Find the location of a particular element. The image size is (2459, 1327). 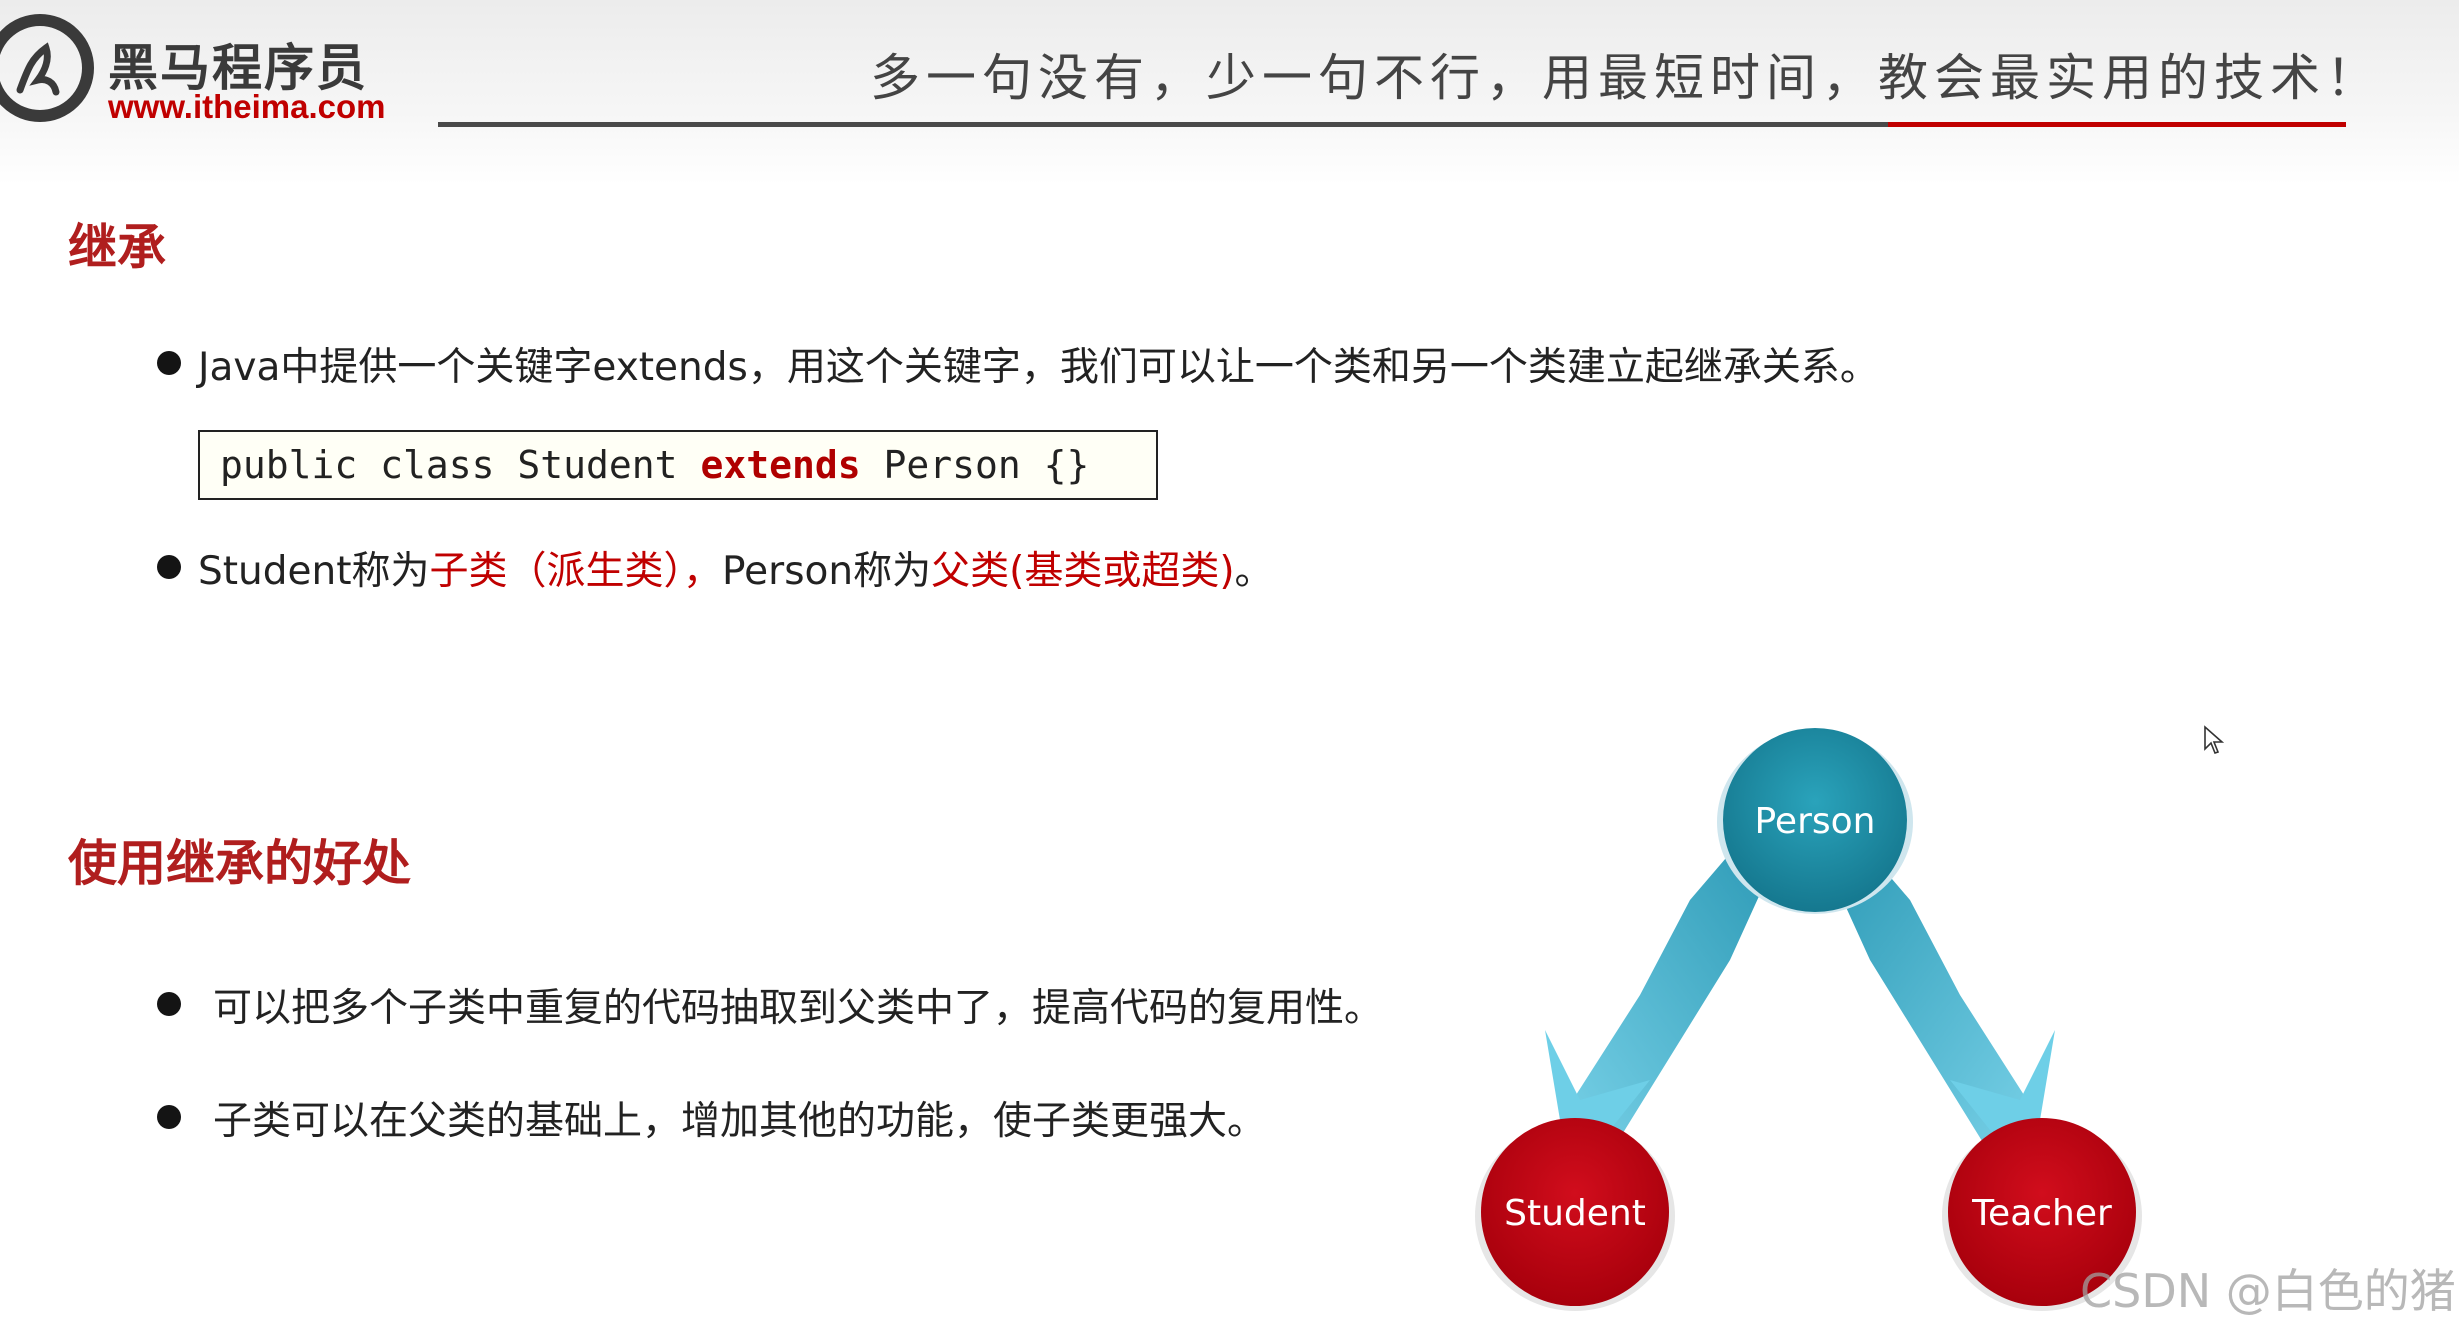

header-slogan: 多一句没有，少一句不行，用最短时间，教会最实用的技术！ is located at coordinates (1626, 78).